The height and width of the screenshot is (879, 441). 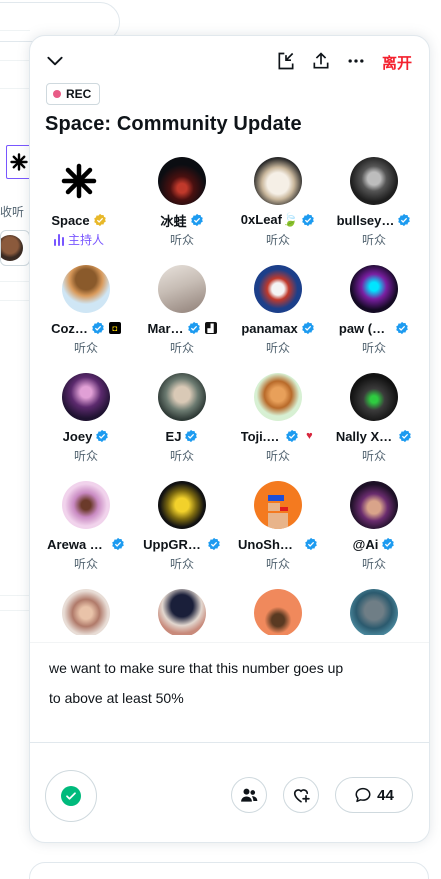 I want to click on check-icon, so click(x=71, y=796).